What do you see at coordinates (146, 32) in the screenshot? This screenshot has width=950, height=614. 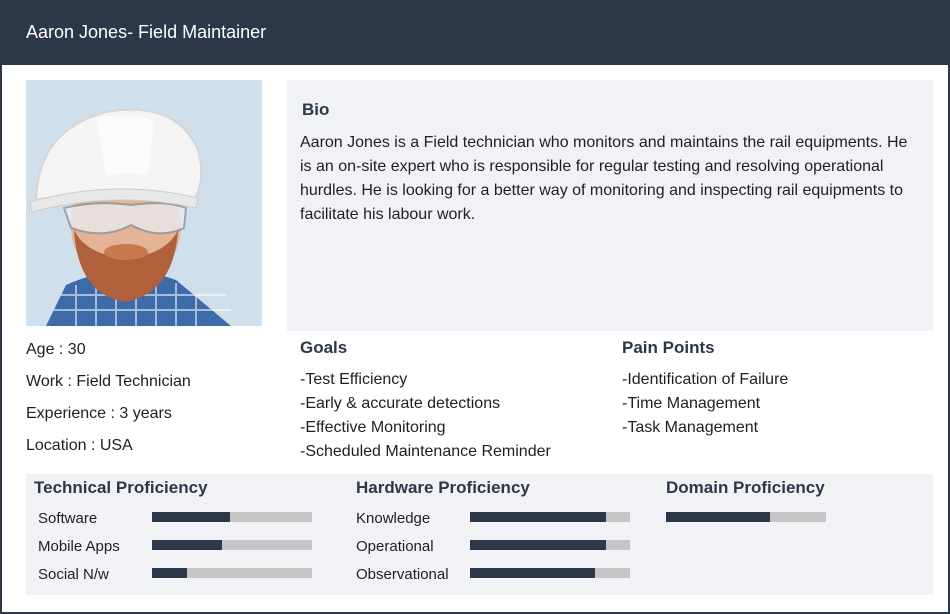 I see `page-title: Aaron Jones- Field Maintainer` at bounding box center [146, 32].